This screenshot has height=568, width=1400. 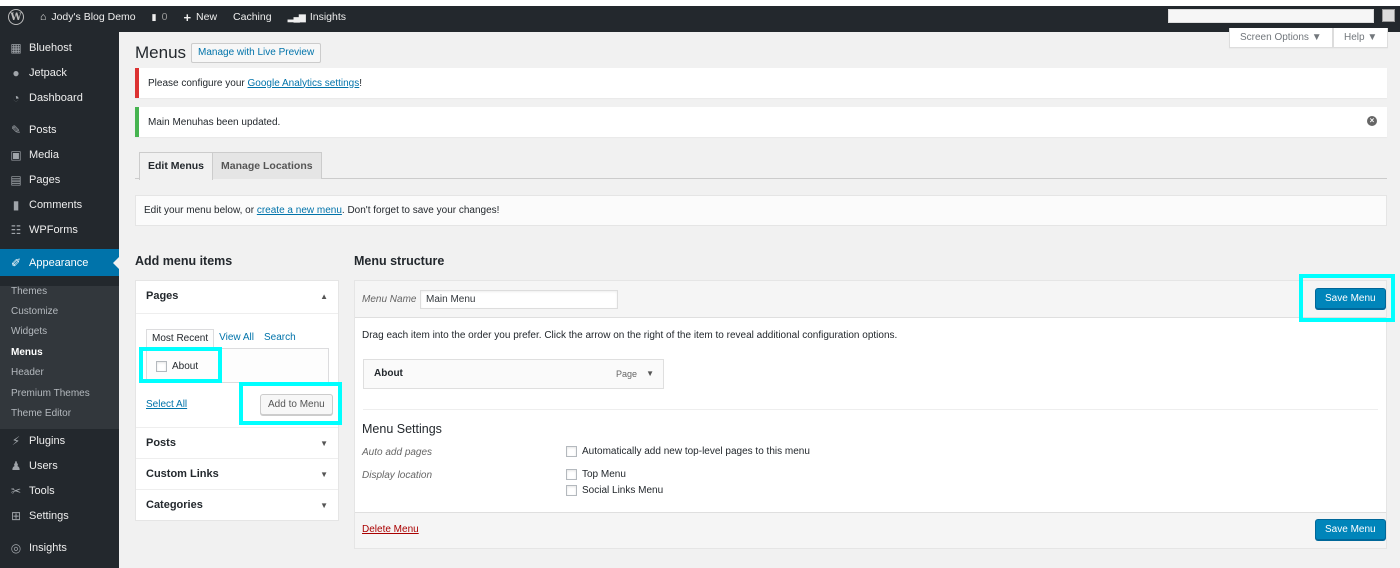 What do you see at coordinates (43, 466) in the screenshot?
I see `sidebar-item-label: Users` at bounding box center [43, 466].